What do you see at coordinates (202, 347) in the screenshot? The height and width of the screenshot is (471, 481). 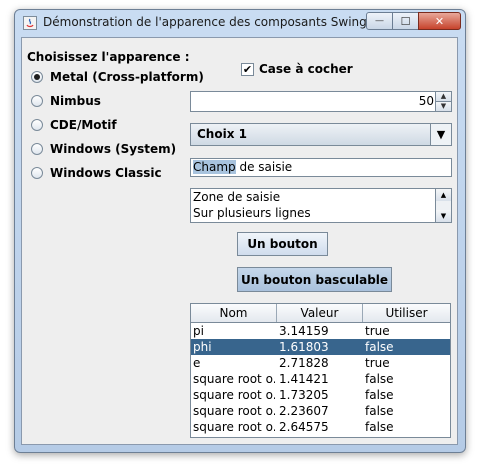 I see `cell-nom: phi` at bounding box center [202, 347].